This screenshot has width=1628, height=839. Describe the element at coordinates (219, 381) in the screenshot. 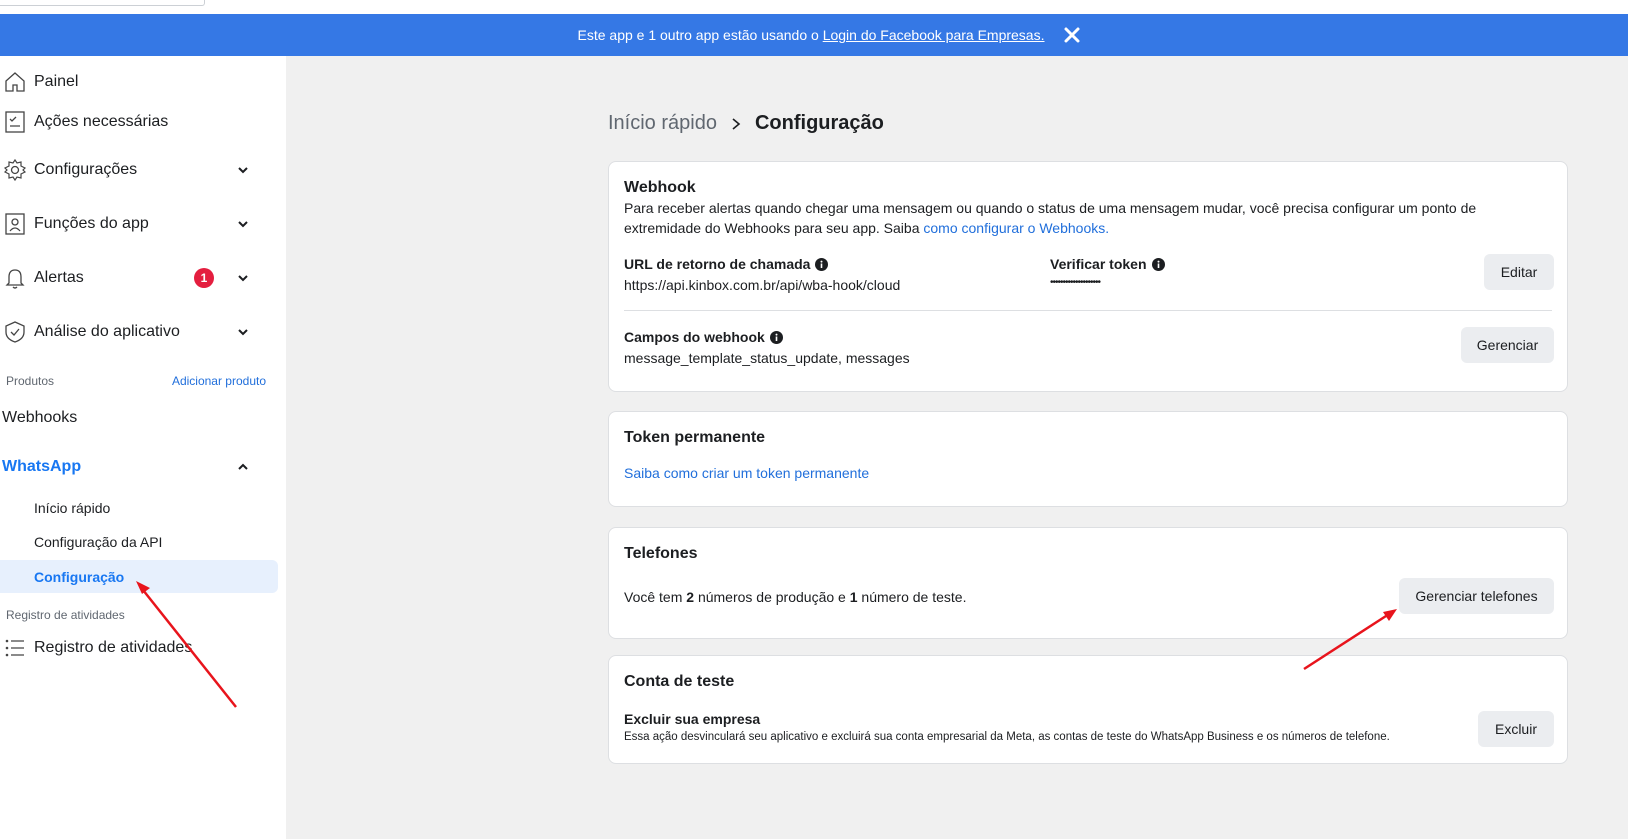

I see `add-product-link: Adicionar produto` at that location.